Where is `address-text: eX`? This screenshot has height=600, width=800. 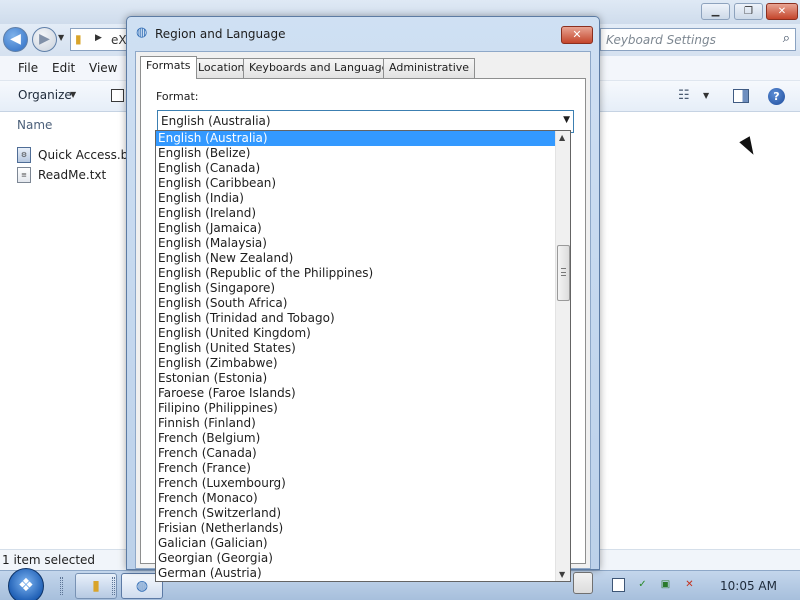
address-text: eX is located at coordinates (119, 40).